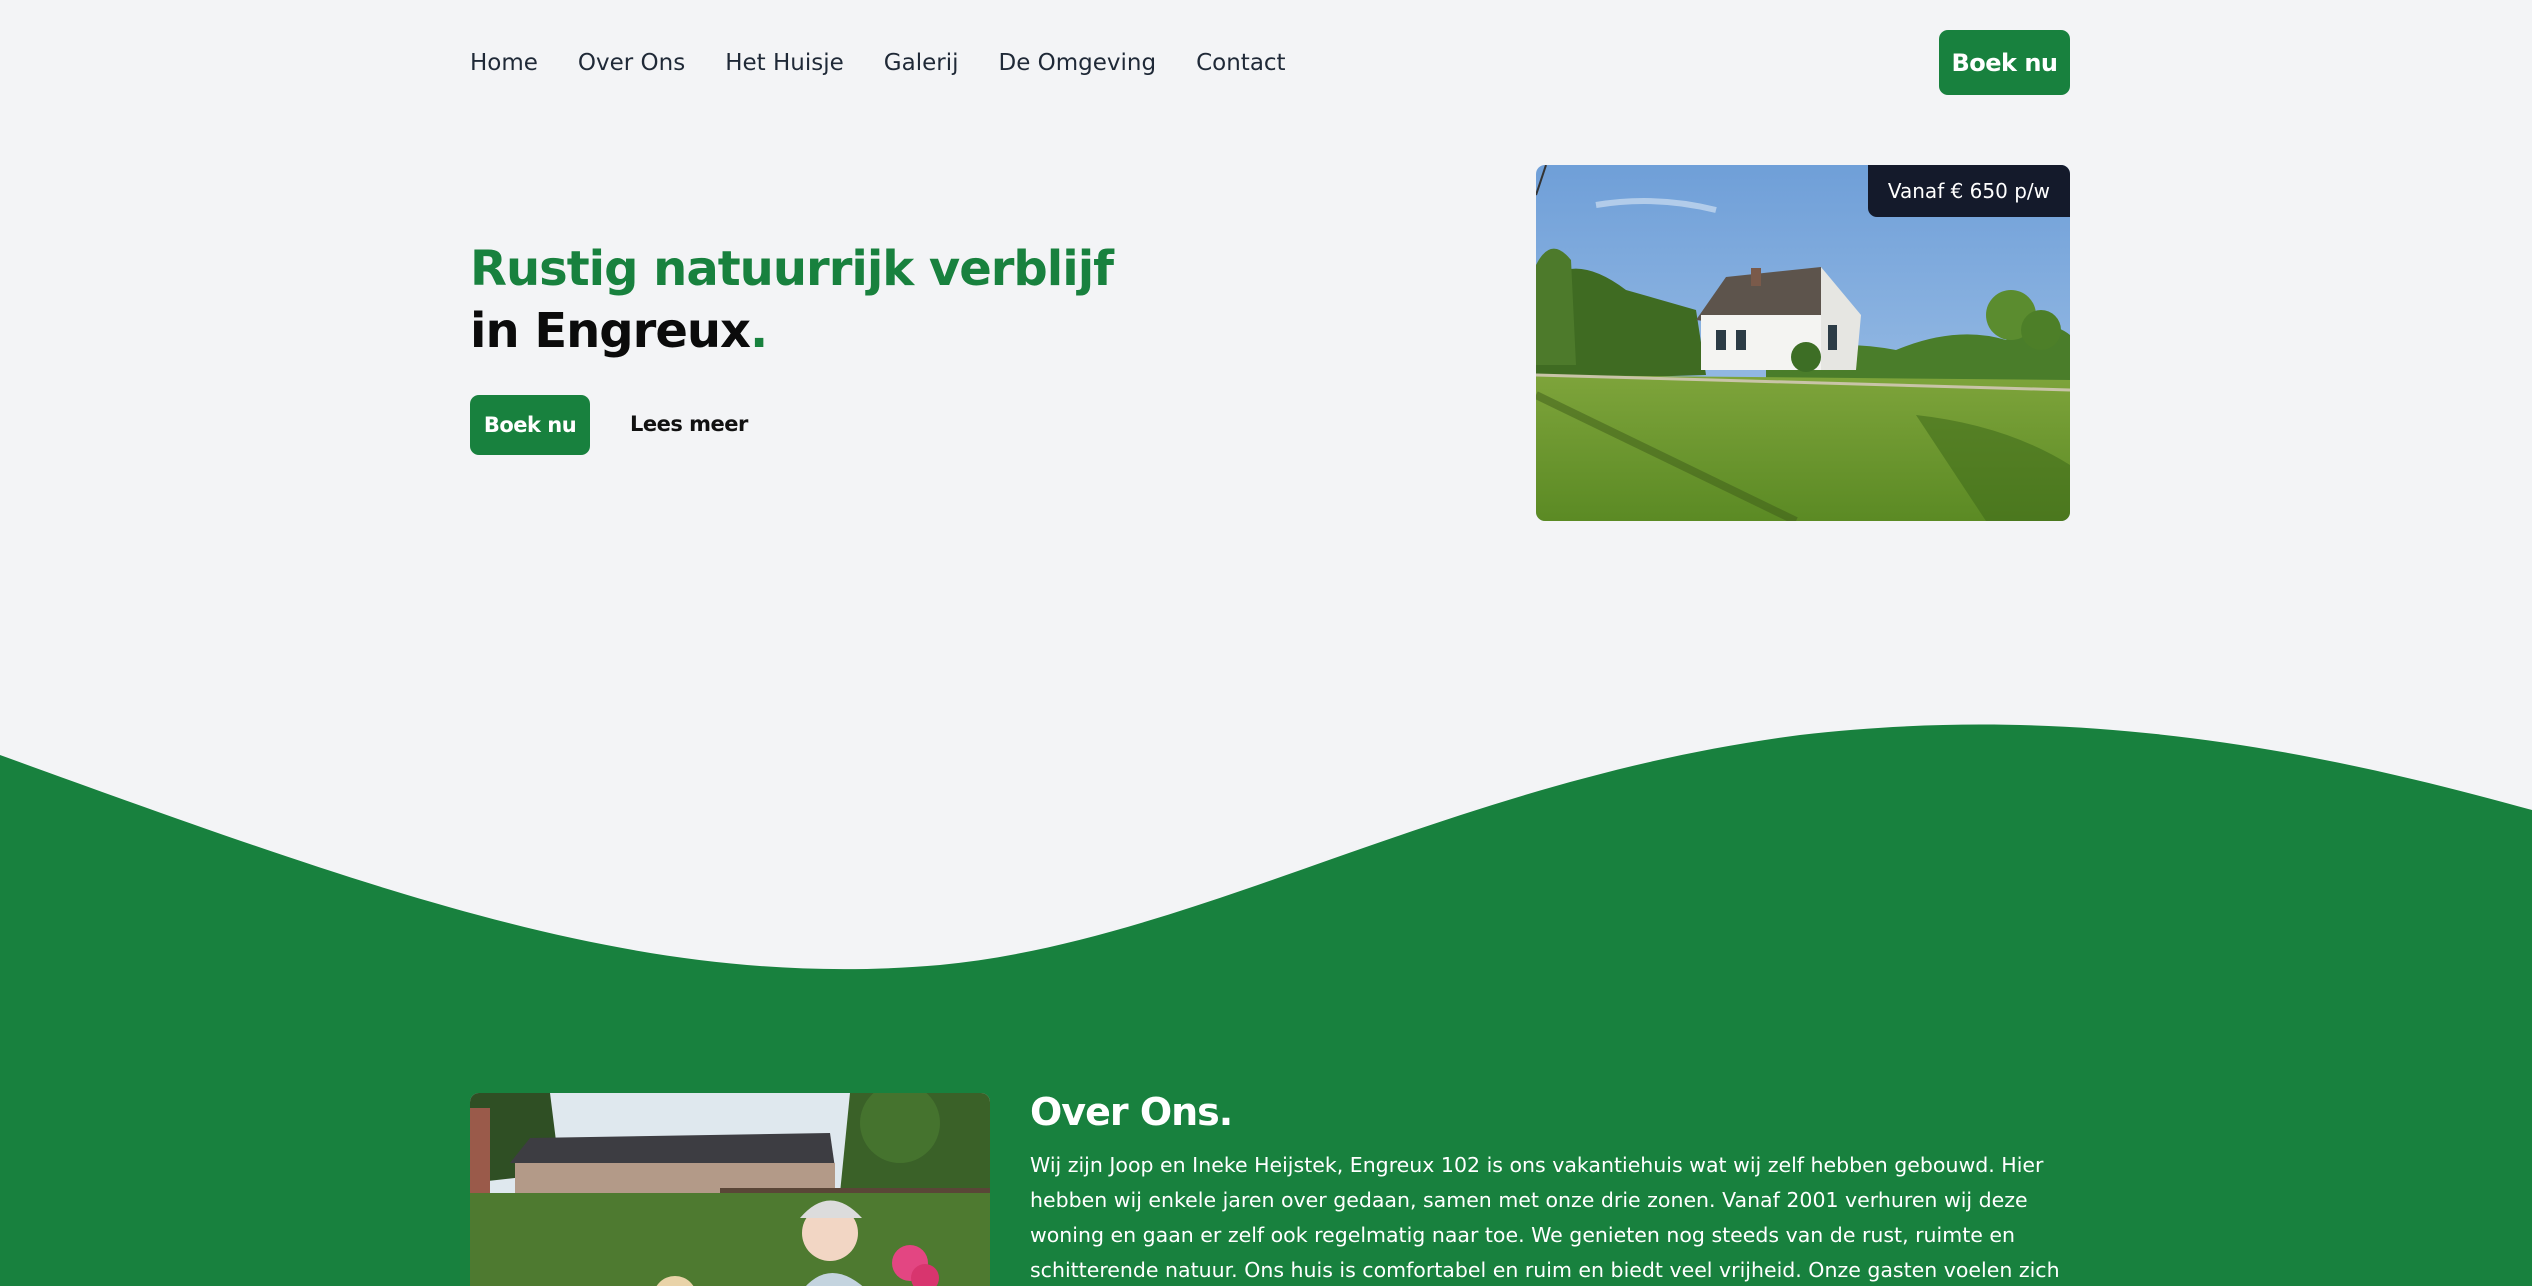 The height and width of the screenshot is (1286, 2532). Describe the element at coordinates (2004, 62) in the screenshot. I see `nav-book-button: Boek nu` at that location.